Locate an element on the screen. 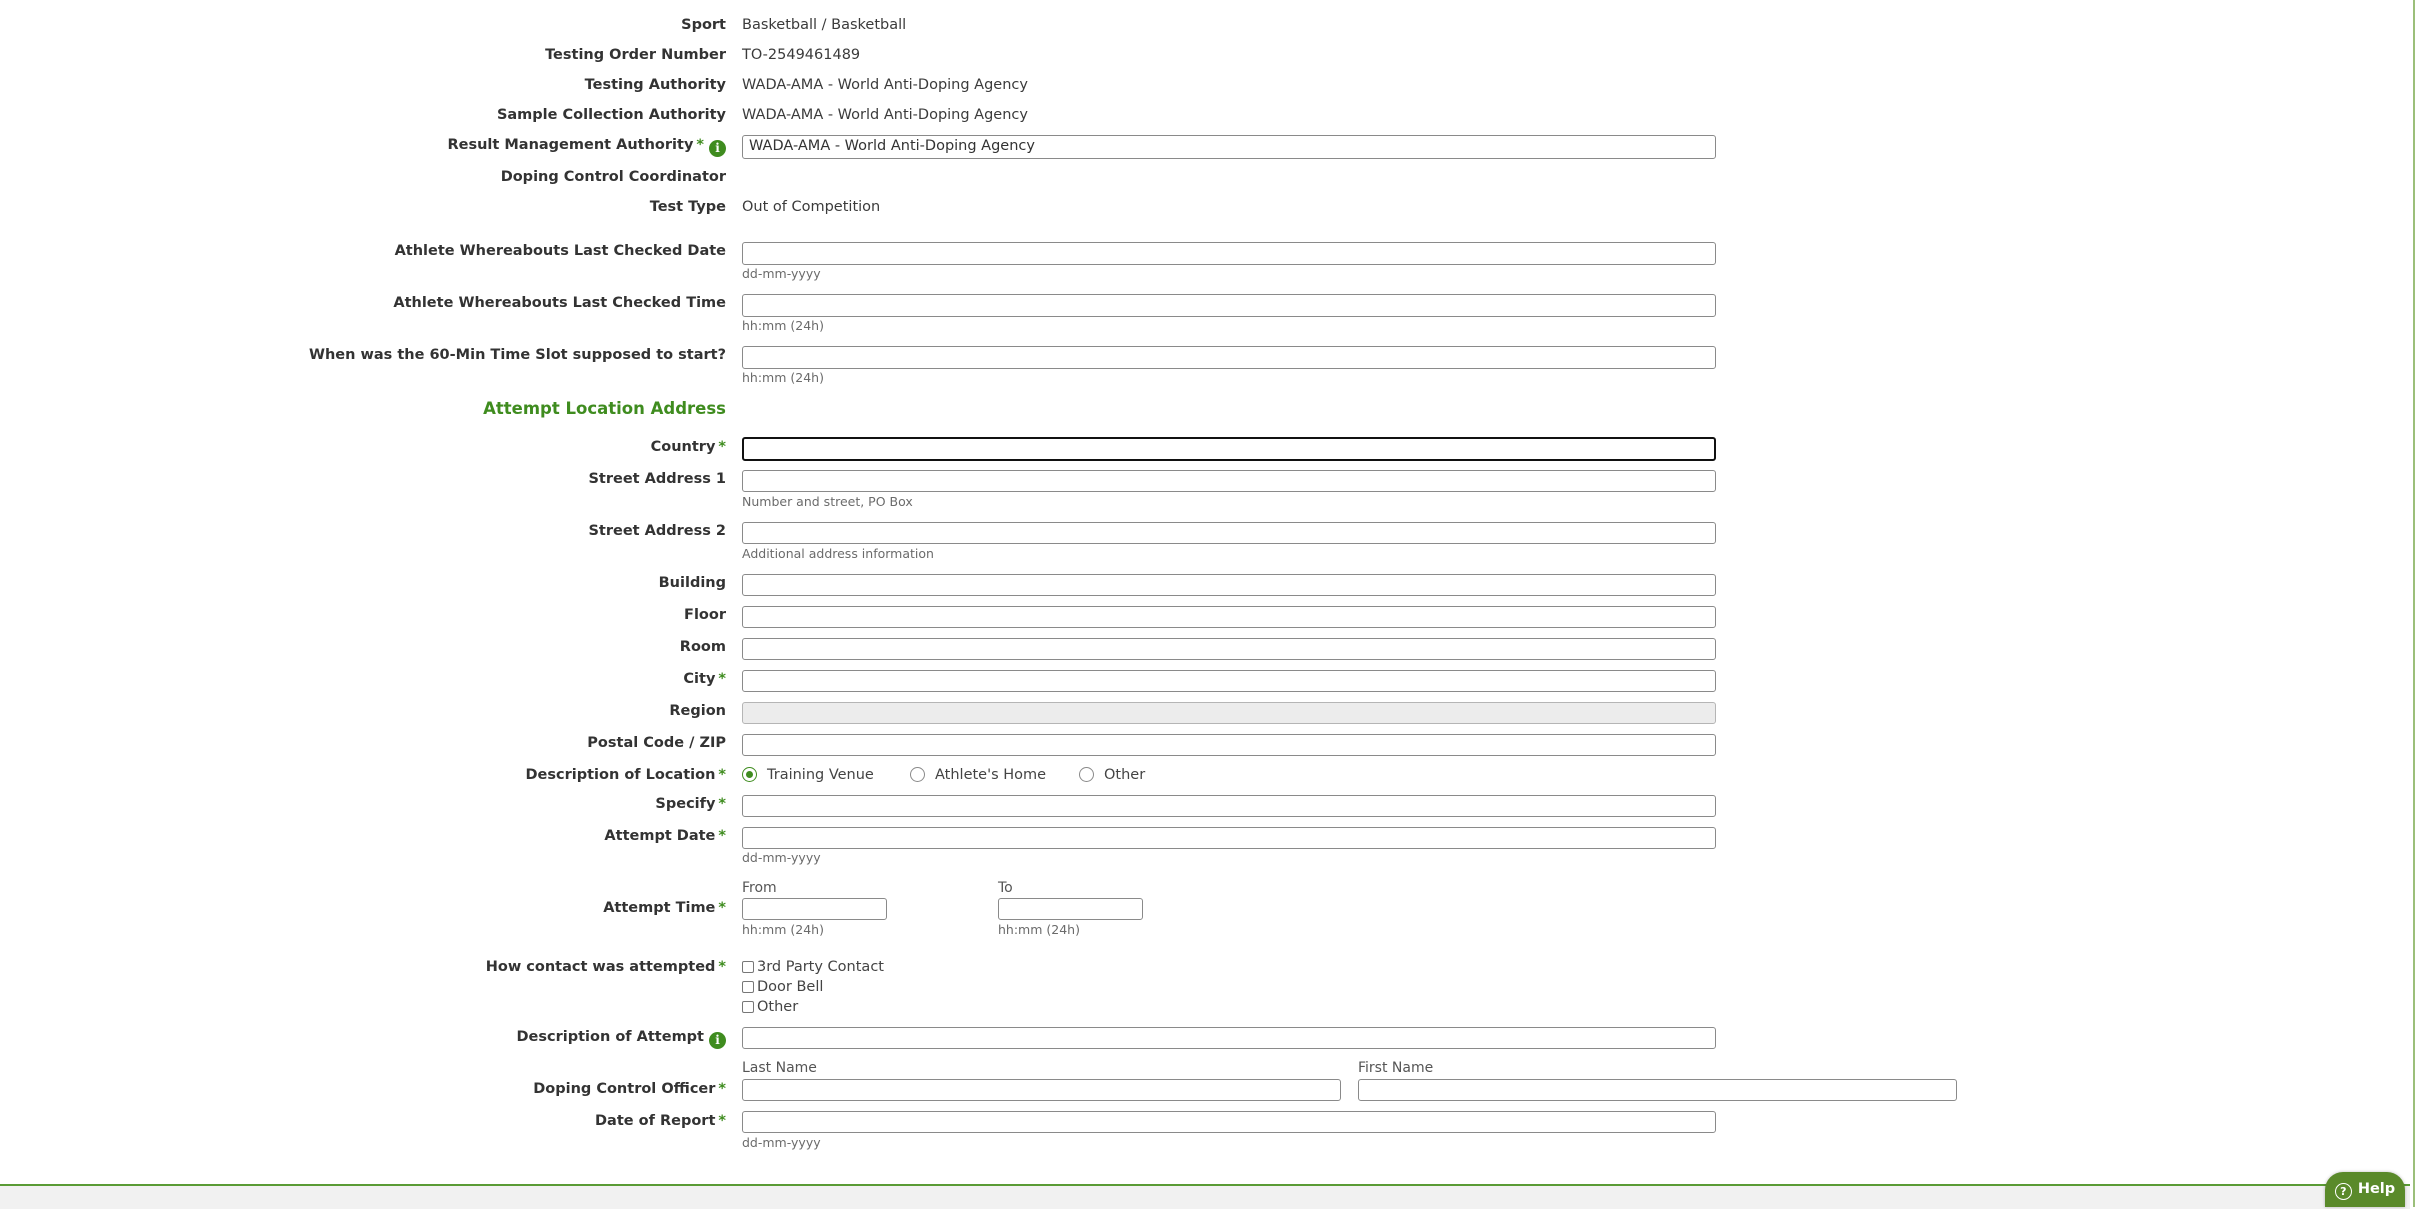 The height and width of the screenshot is (1209, 2419). report-date-hint: dd-mm-yyyy is located at coordinates (781, 1142).